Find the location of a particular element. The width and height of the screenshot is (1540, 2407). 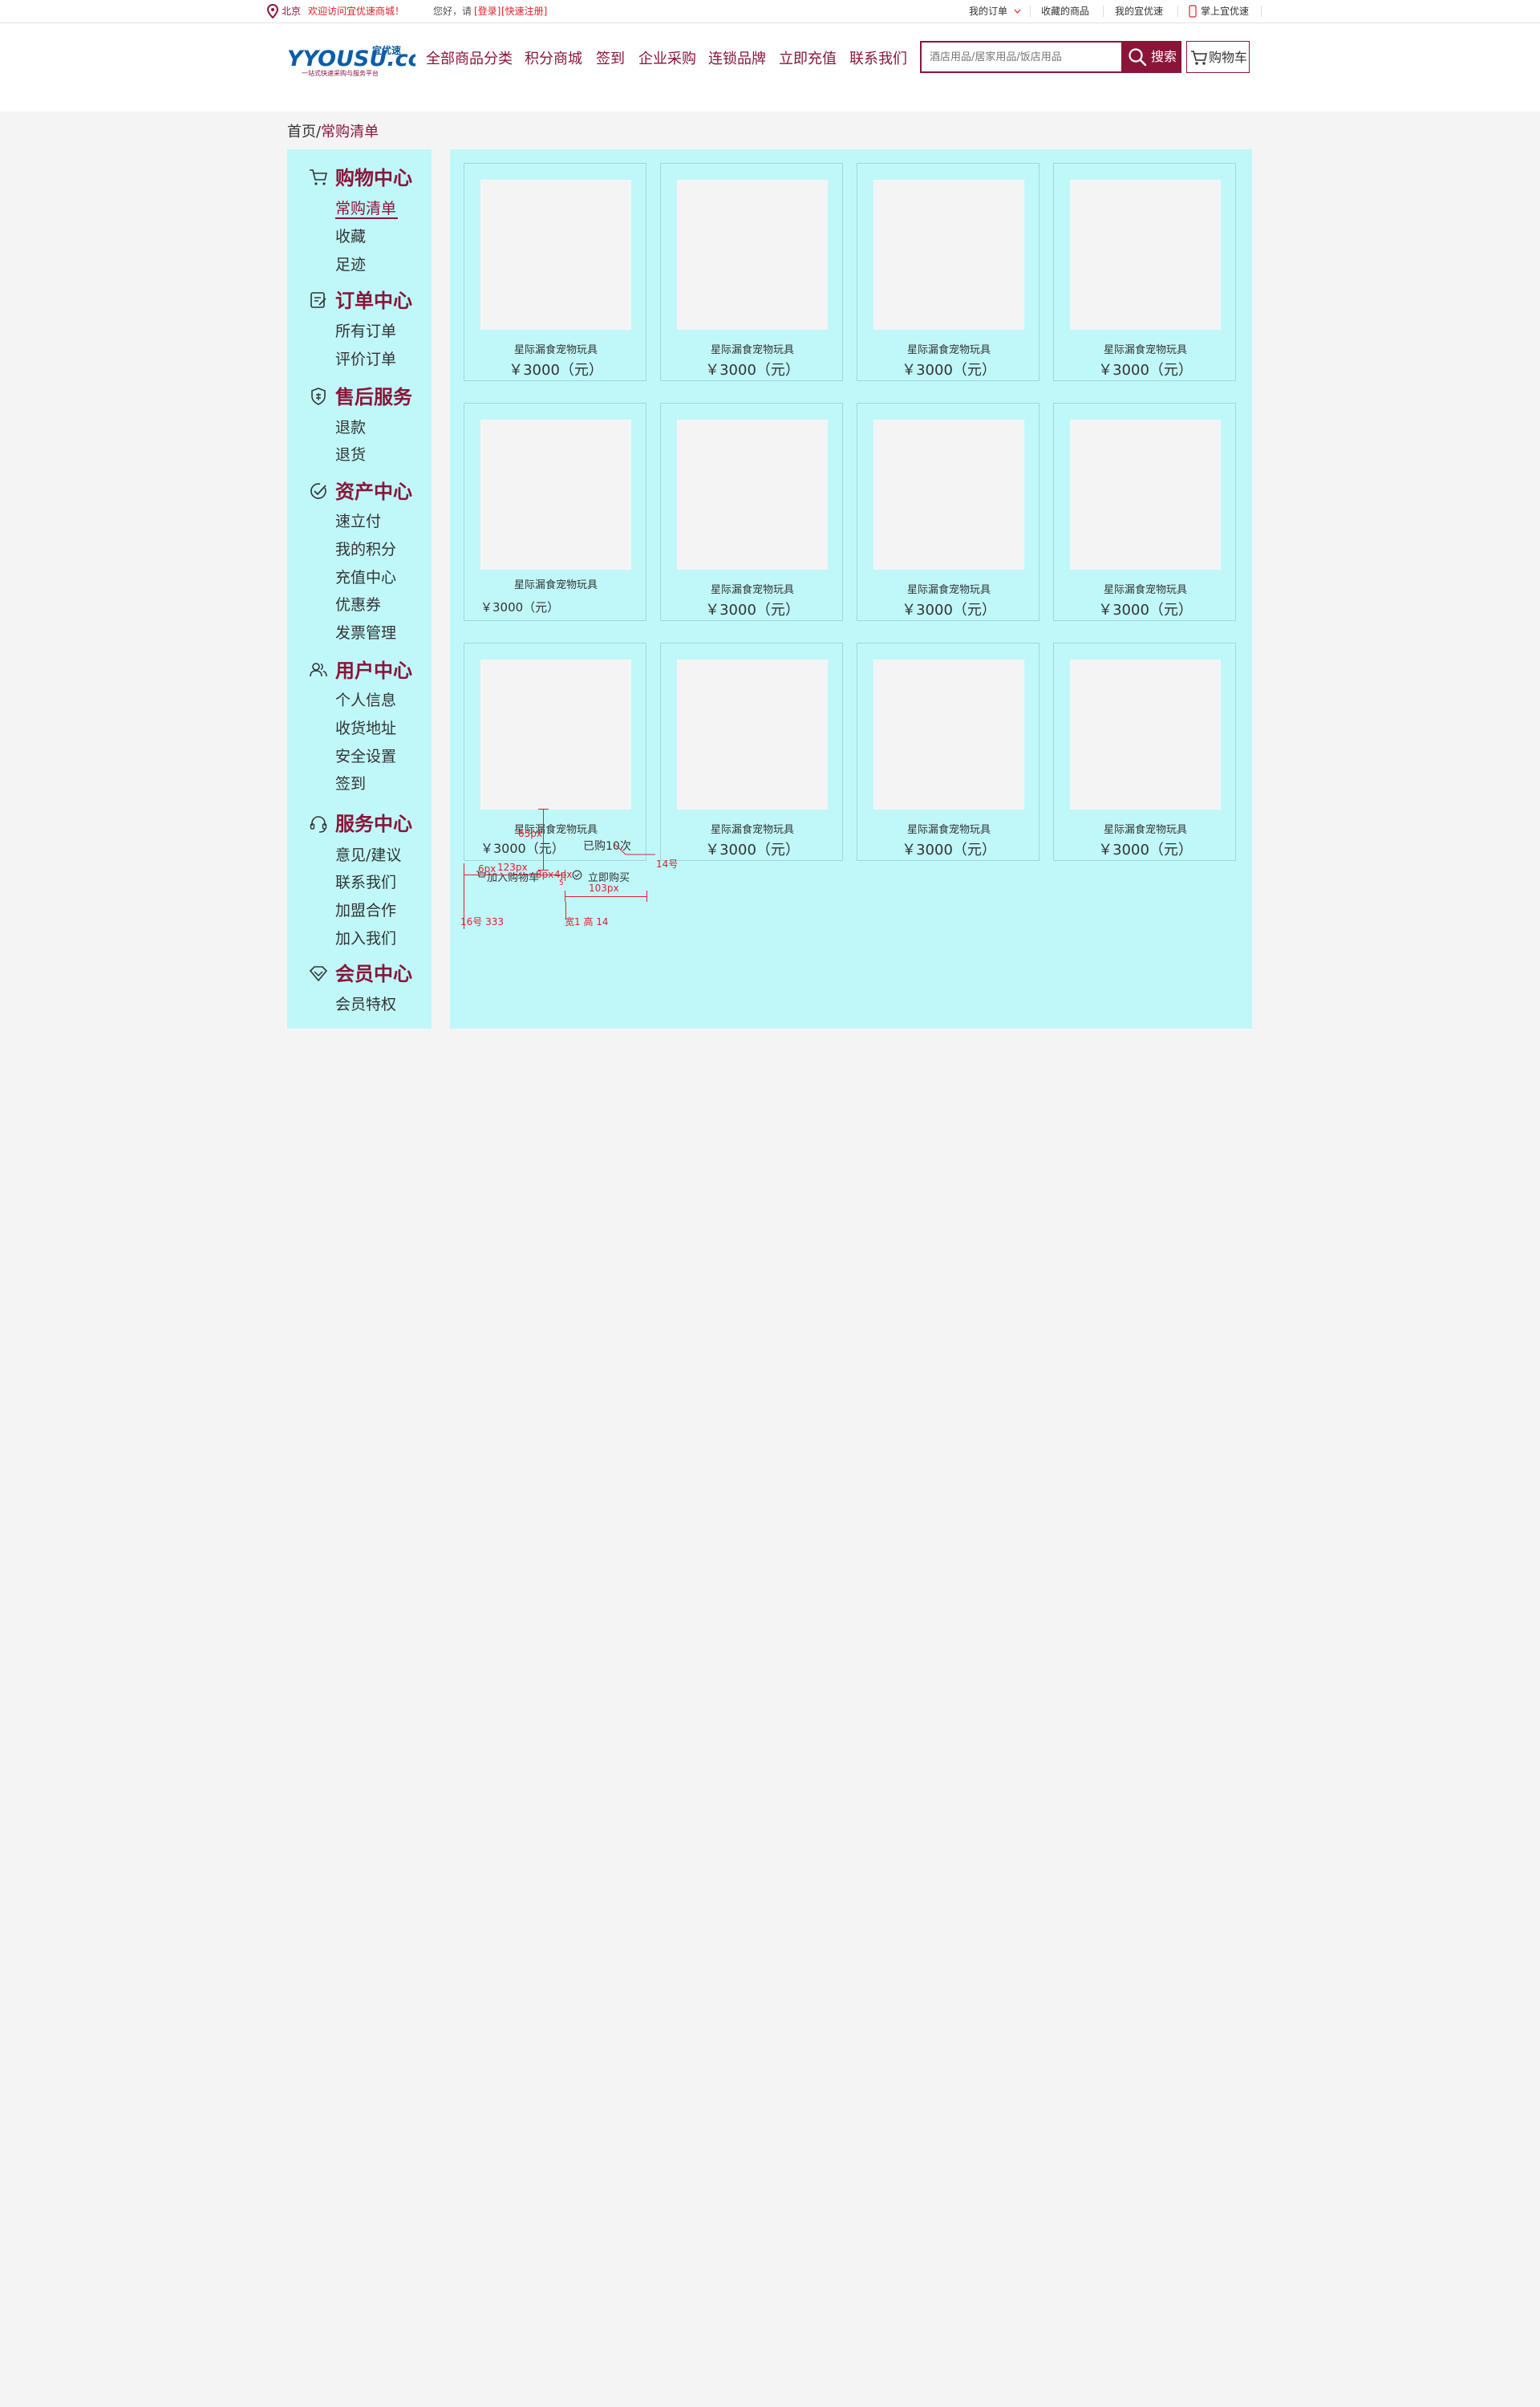

sidebar-item-profile: 个人信息 is located at coordinates (365, 700).